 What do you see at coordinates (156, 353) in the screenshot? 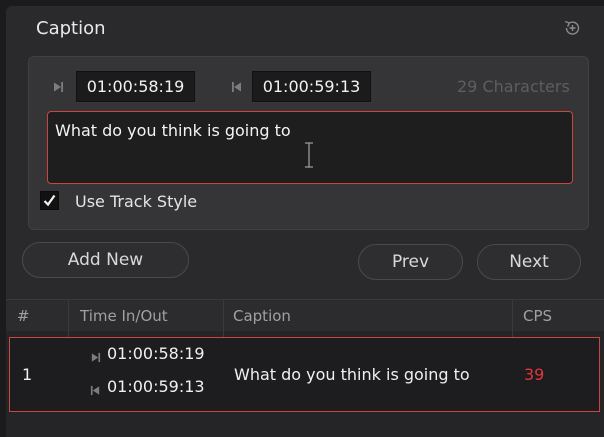
I see `row-time-in: 01:00:58:19` at bounding box center [156, 353].